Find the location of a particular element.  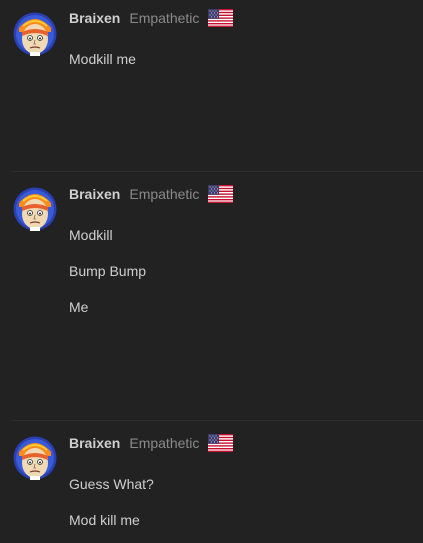

message-text: Me is located at coordinates (79, 307).